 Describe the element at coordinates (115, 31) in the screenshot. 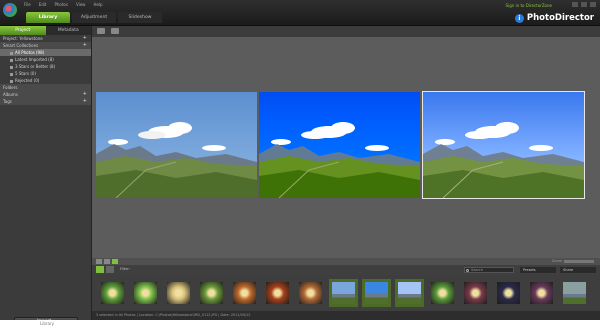

I see `camera-icon` at that location.